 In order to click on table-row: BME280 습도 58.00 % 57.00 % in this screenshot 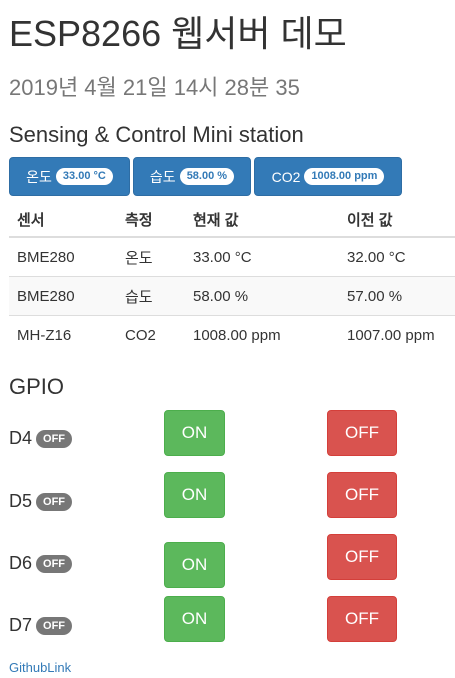, I will do `click(232, 296)`.